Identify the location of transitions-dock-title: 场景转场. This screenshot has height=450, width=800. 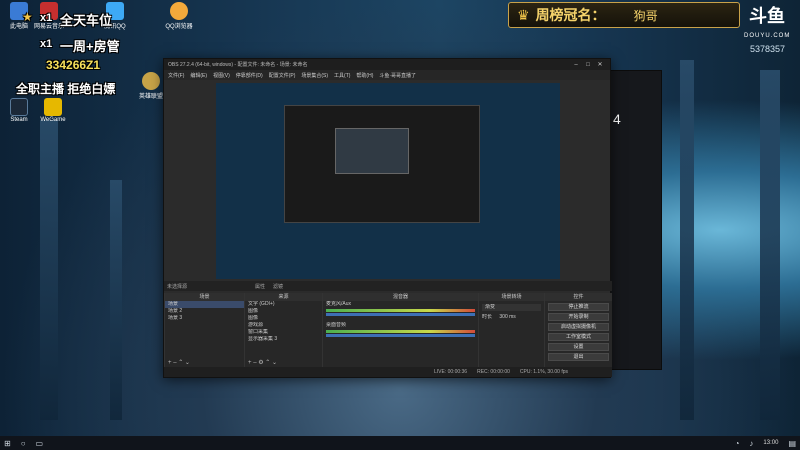
(511, 297).